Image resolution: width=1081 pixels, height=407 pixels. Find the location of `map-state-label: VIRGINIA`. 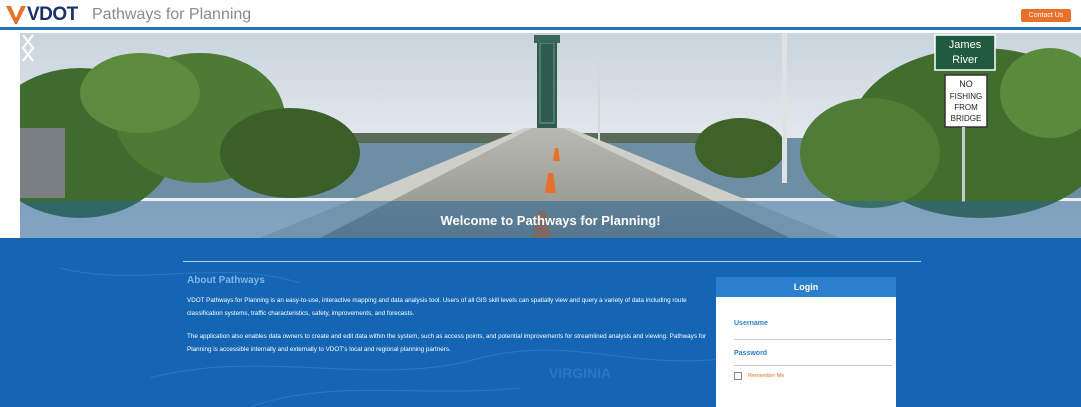

map-state-label: VIRGINIA is located at coordinates (580, 373).